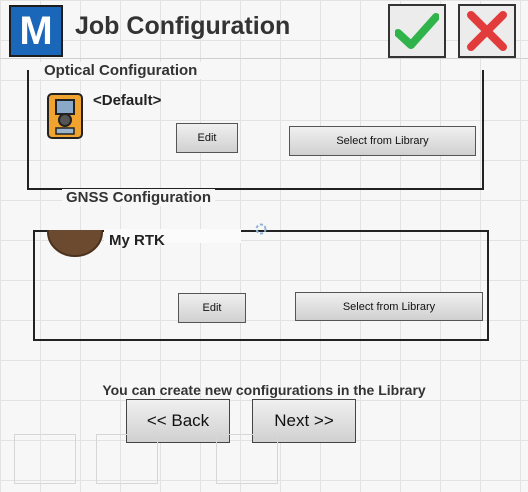 The height and width of the screenshot is (492, 528). Describe the element at coordinates (261, 229) in the screenshot. I see `loading-spinner-icon` at that location.